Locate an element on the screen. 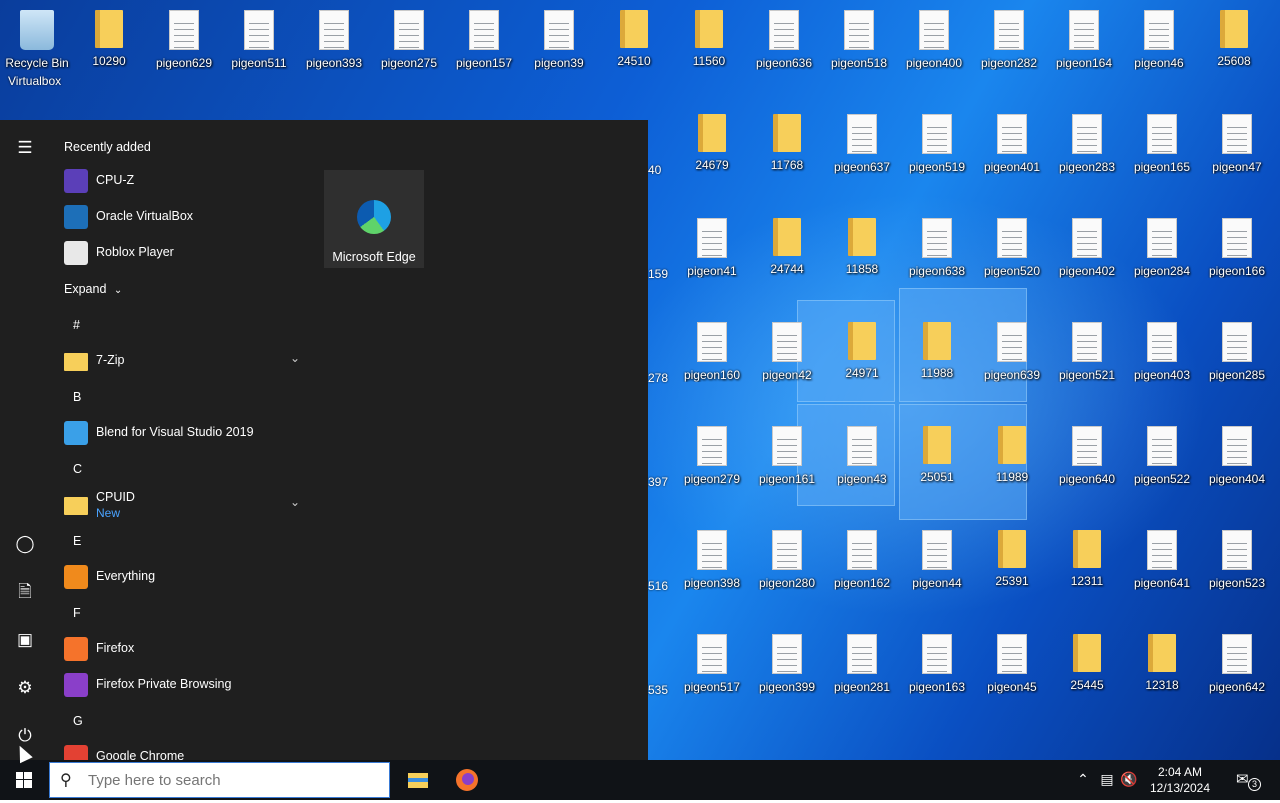 The height and width of the screenshot is (803, 1280). folder-desktop-icon: 25608 is located at coordinates (1234, 50).